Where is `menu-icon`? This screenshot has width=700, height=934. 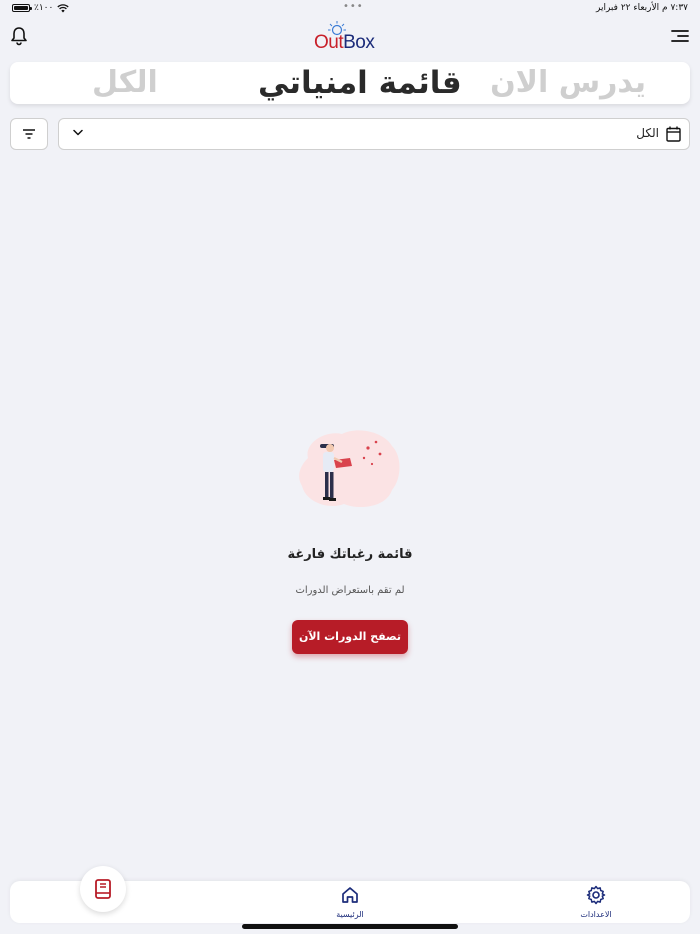 menu-icon is located at coordinates (680, 36).